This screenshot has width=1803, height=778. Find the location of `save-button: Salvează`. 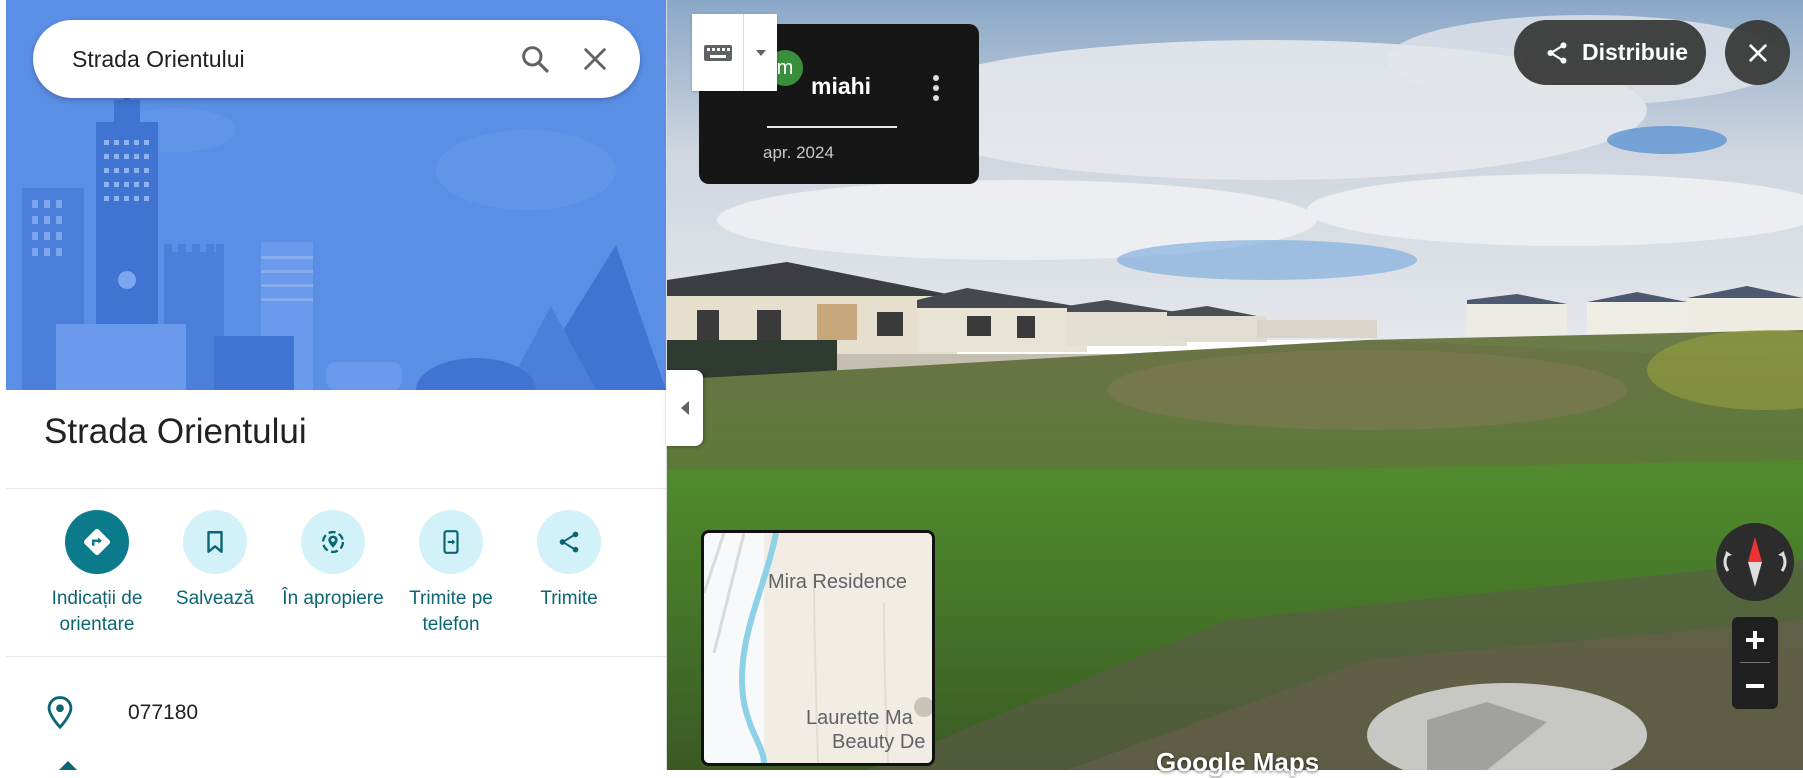

save-button: Salvează is located at coordinates (215, 574).